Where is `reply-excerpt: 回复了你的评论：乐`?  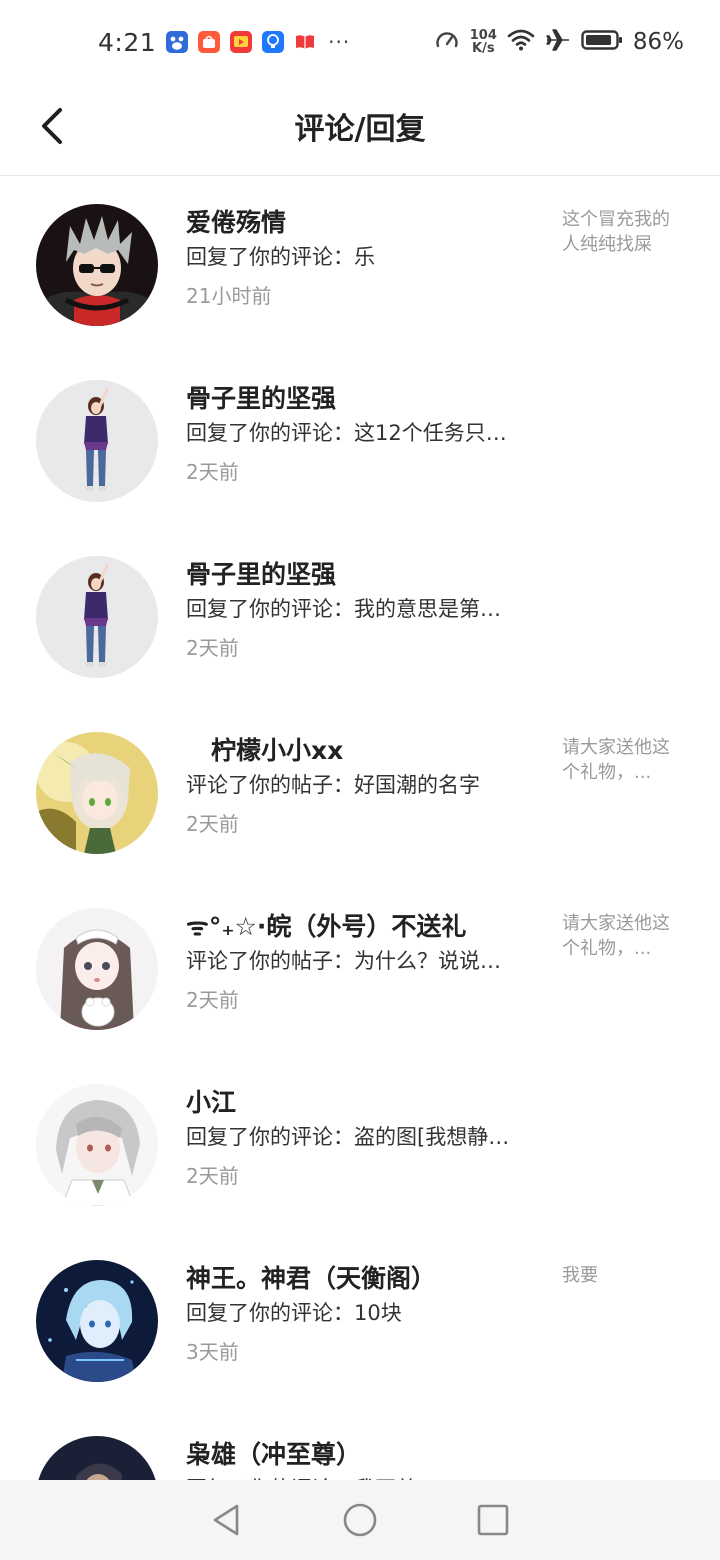
reply-excerpt: 回复了你的评论：乐 is located at coordinates (280, 257).